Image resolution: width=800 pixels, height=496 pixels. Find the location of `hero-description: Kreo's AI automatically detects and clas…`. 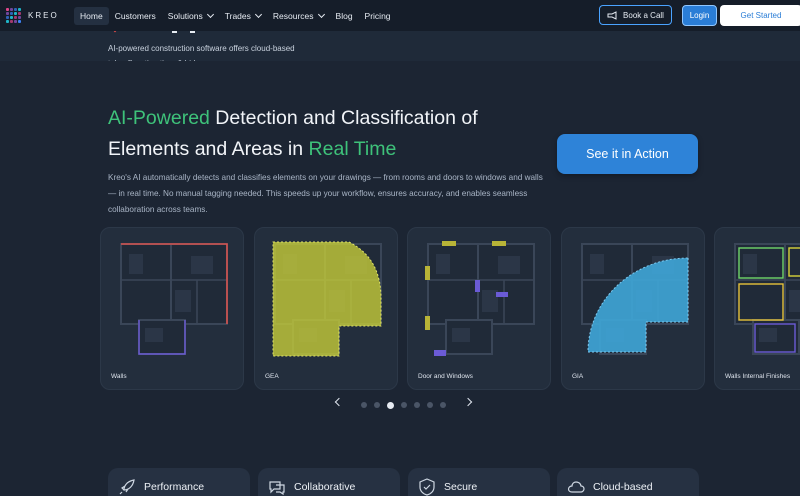

hero-description: Kreo's AI automatically detects and clas… is located at coordinates (325, 193).